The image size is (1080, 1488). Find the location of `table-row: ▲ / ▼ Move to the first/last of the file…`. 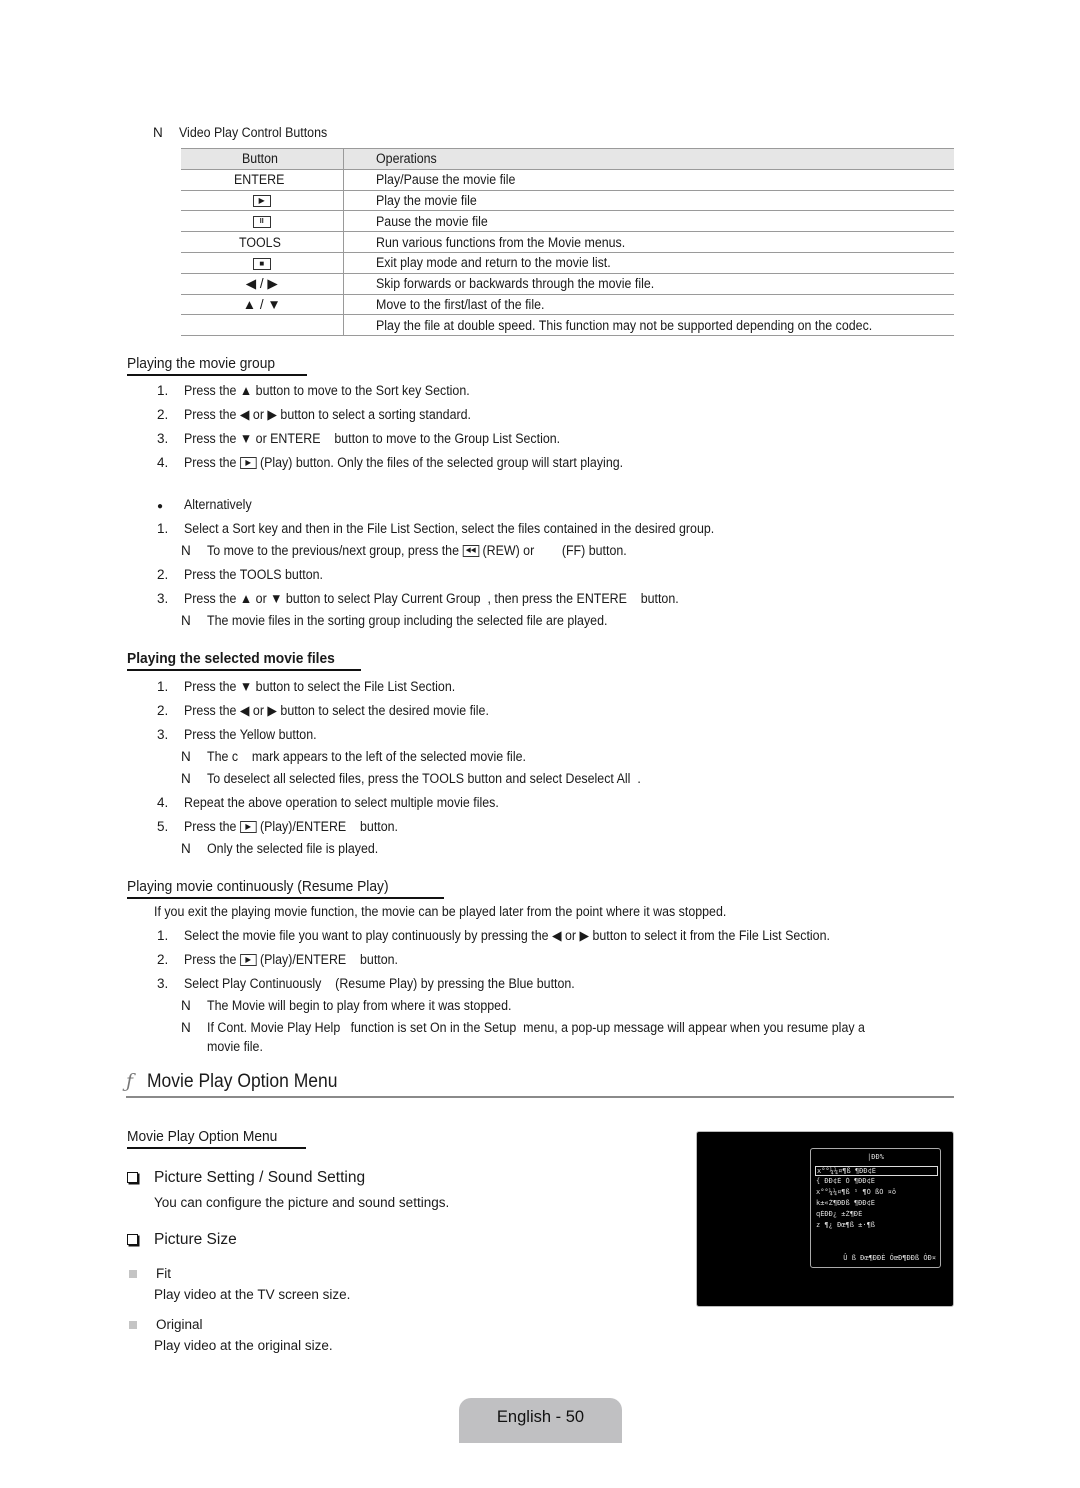

table-row: ▲ / ▼ Move to the first/last of the file… is located at coordinates (567, 305).